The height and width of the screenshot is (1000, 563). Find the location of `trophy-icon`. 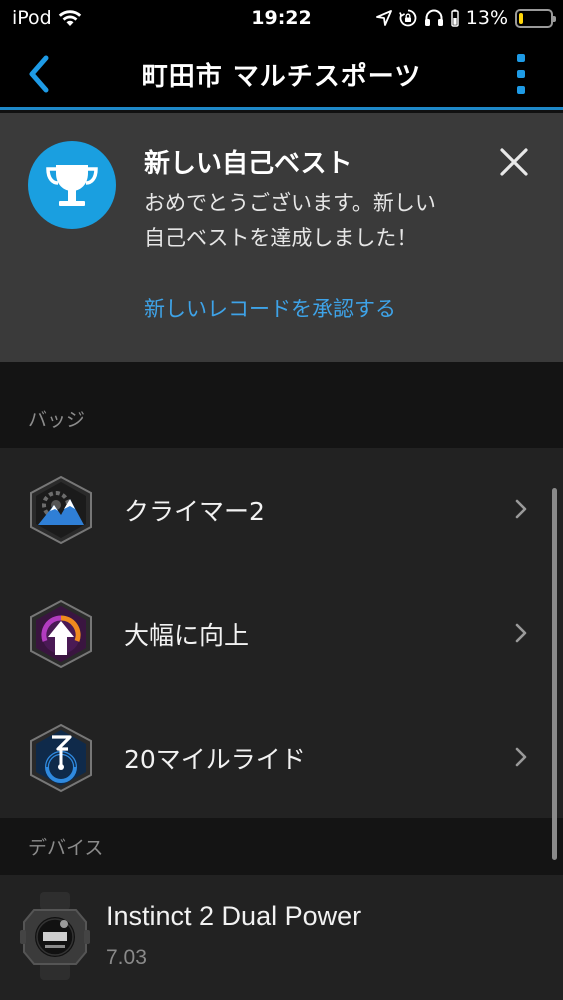

trophy-icon is located at coordinates (72, 185).